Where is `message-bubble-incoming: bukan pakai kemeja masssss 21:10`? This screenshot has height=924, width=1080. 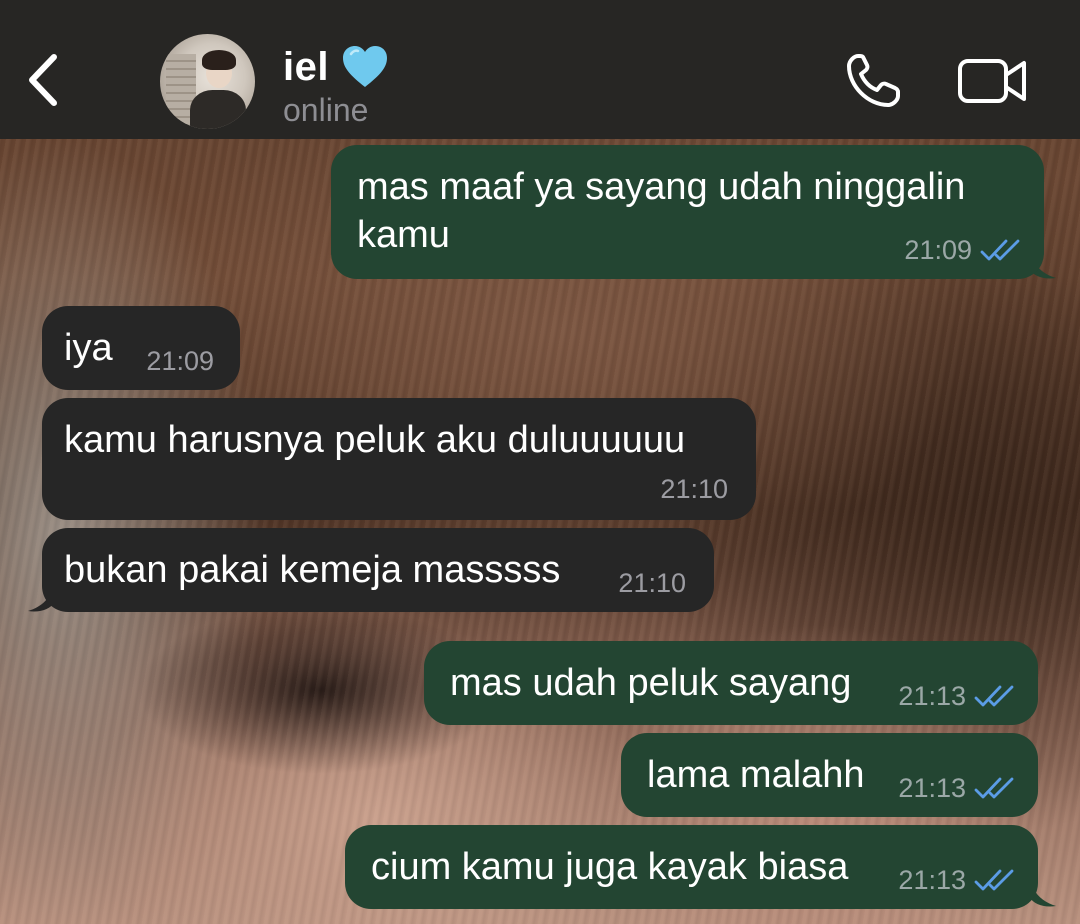 message-bubble-incoming: bukan pakai kemeja masssss 21:10 is located at coordinates (378, 570).